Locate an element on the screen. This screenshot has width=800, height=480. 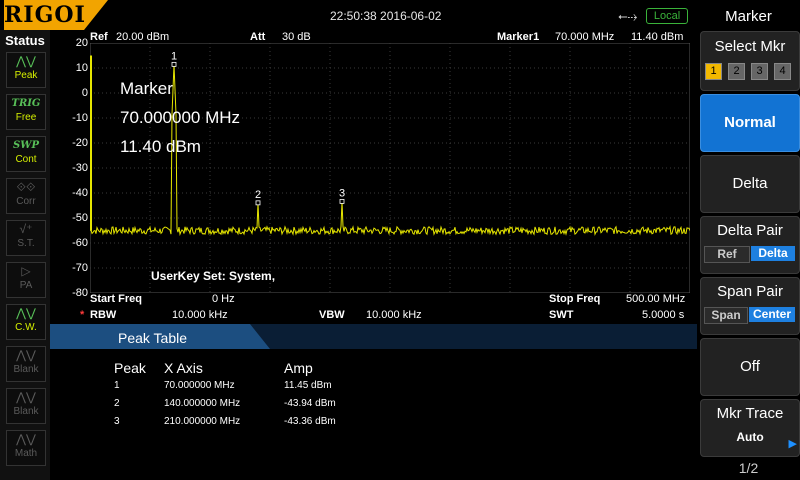
menu-page-indicator: 1/2 is located at coordinates (748, 468).